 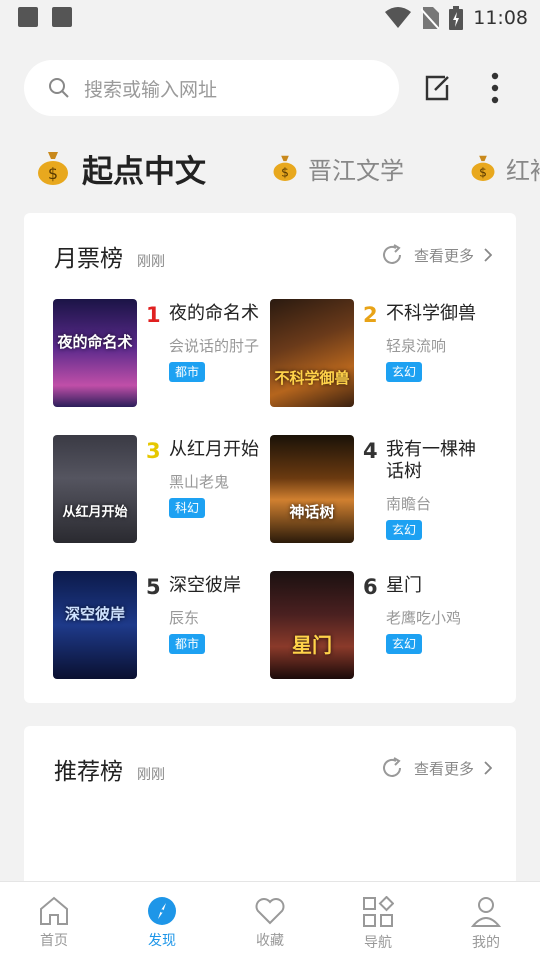 What do you see at coordinates (95, 512) in the screenshot?
I see `book-cover-title: 从红月开始` at bounding box center [95, 512].